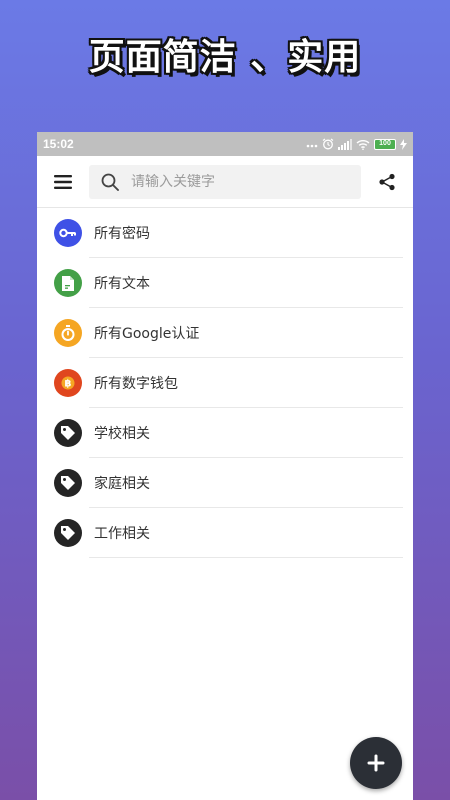  Describe the element at coordinates (147, 334) in the screenshot. I see `list-item-label: 所有Google认证` at that location.